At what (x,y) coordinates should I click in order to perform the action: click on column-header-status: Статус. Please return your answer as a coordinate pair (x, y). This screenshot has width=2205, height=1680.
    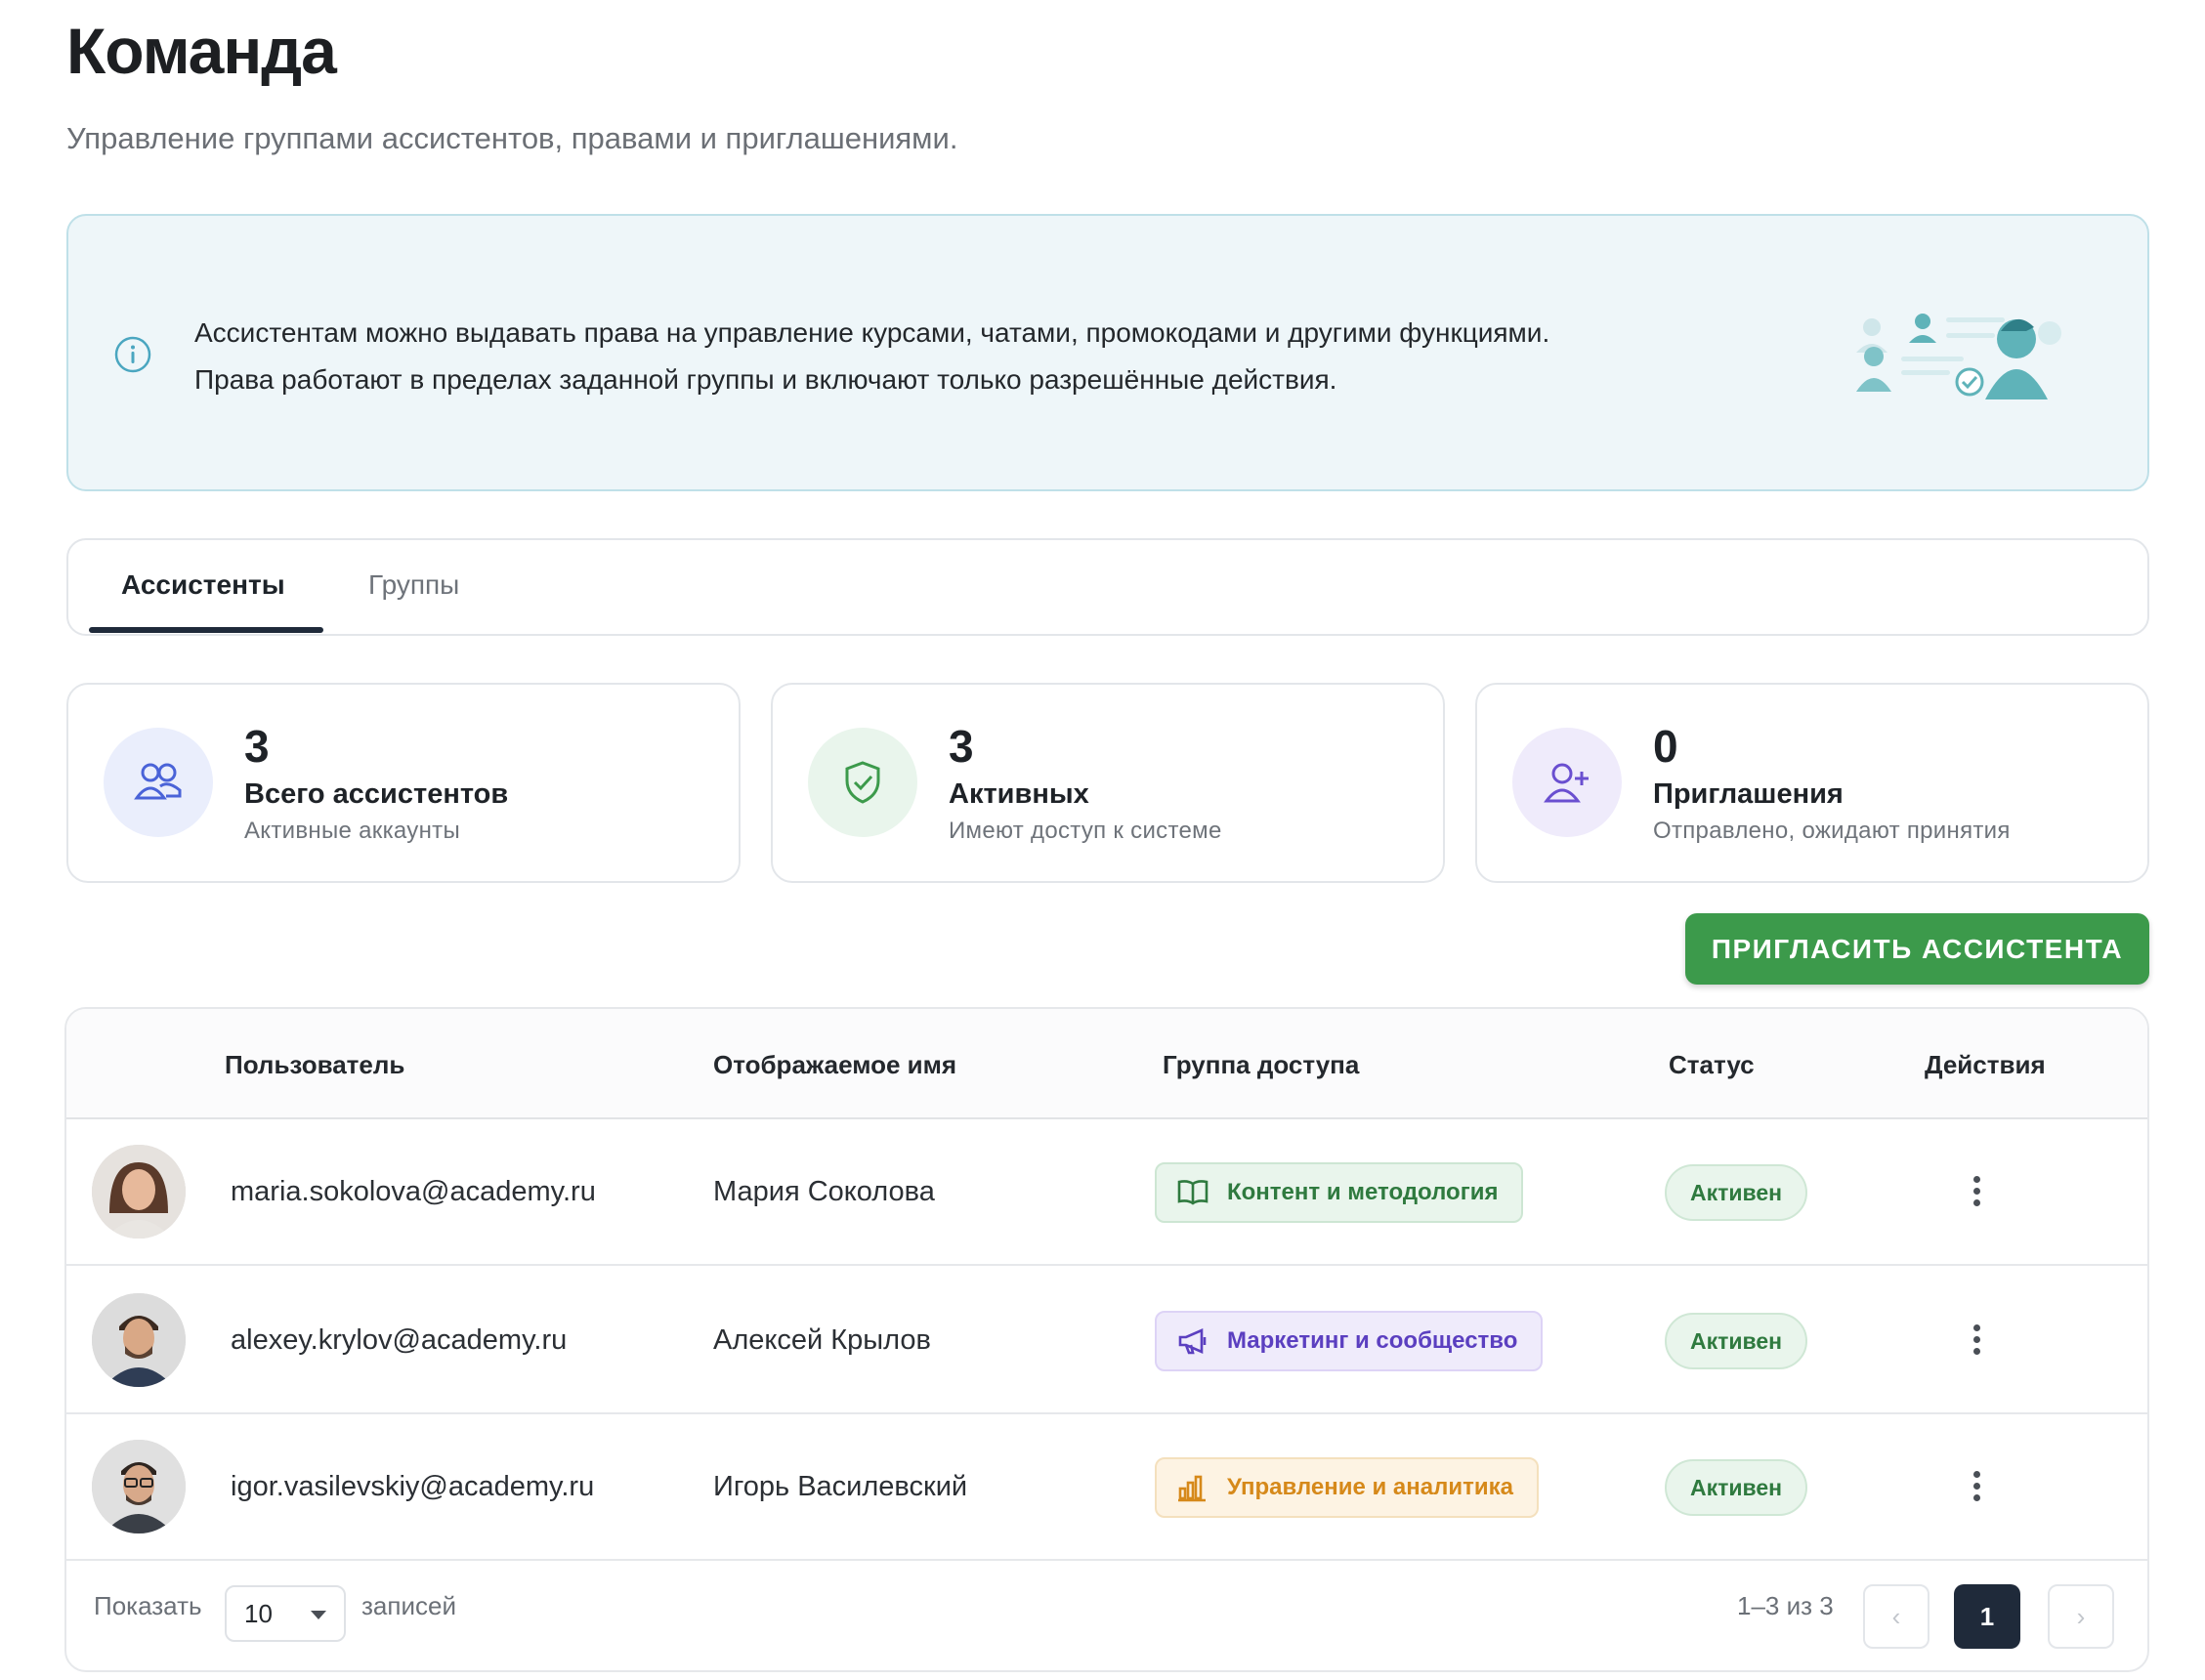
    Looking at the image, I should click on (1712, 1065).